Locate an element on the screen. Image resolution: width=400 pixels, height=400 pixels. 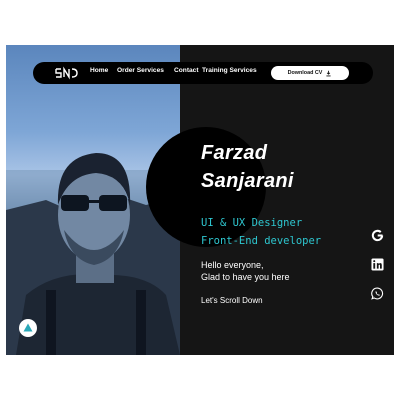
download-cv-label: Download CV is located at coordinates (305, 73).